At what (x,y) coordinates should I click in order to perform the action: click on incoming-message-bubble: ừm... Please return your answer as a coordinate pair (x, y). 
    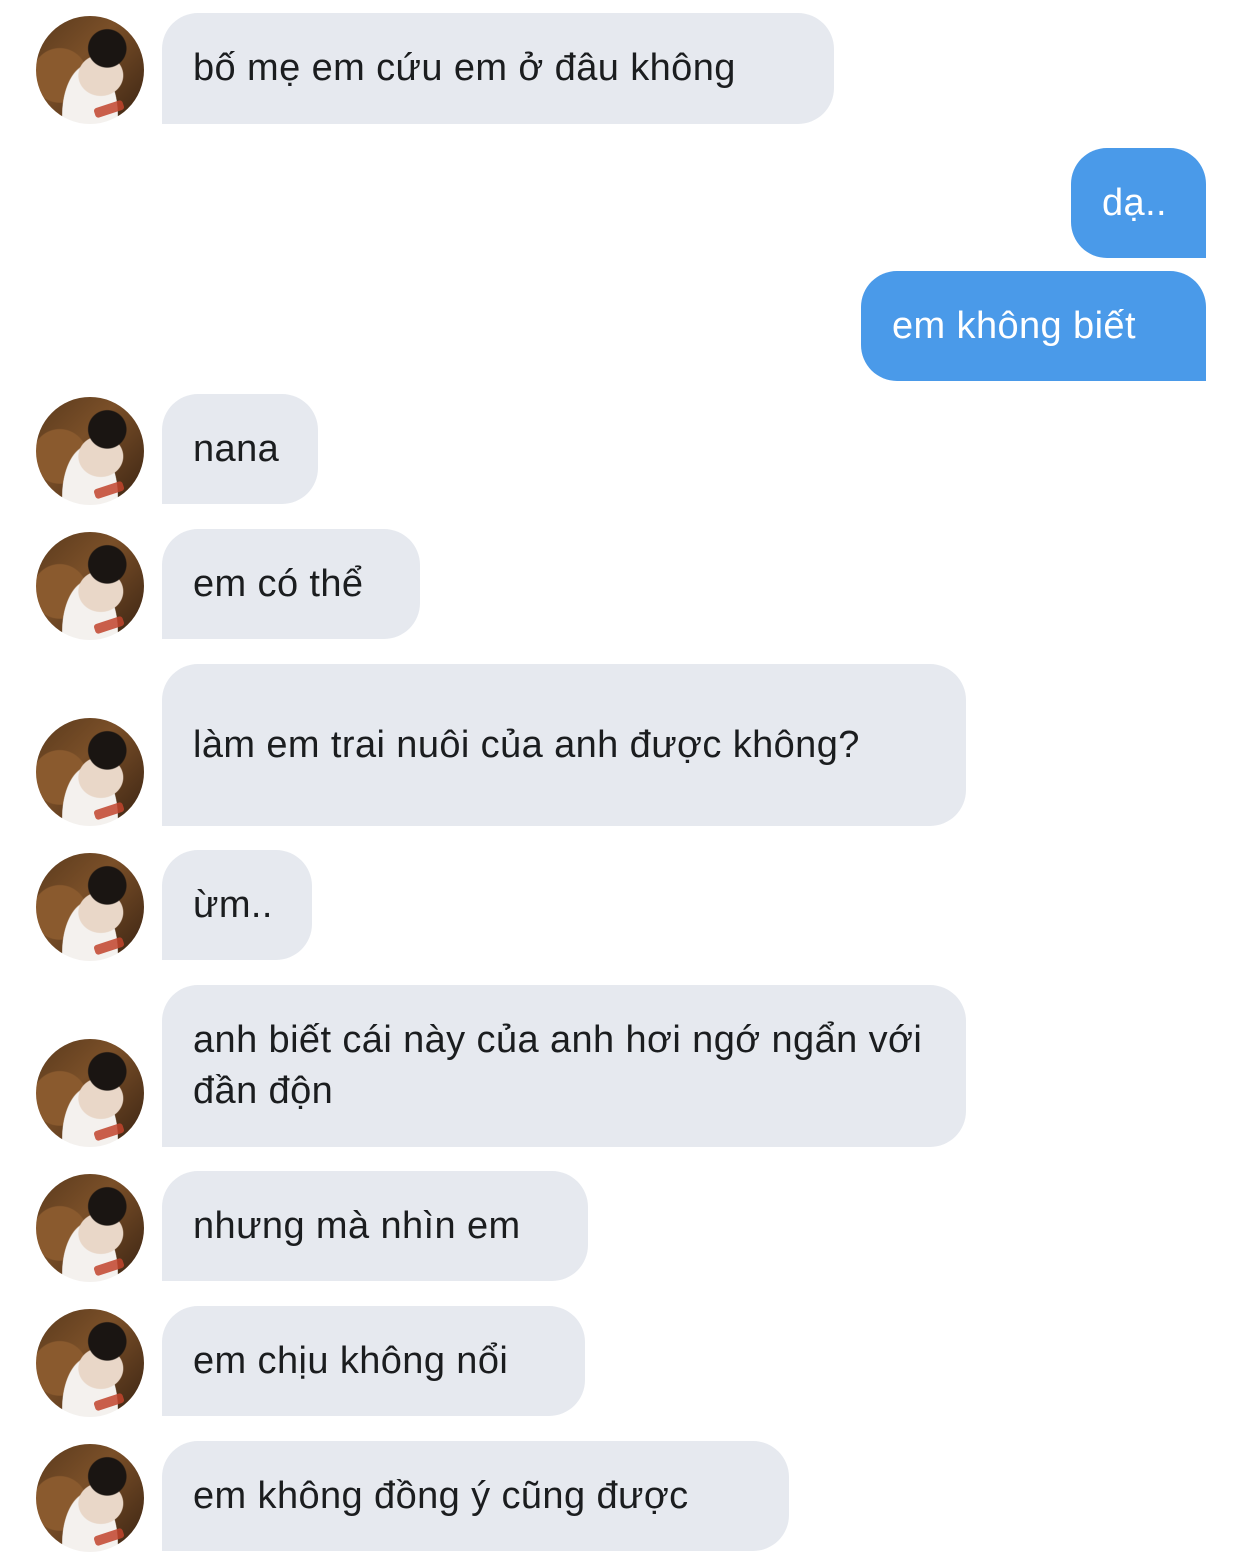
    Looking at the image, I should click on (237, 905).